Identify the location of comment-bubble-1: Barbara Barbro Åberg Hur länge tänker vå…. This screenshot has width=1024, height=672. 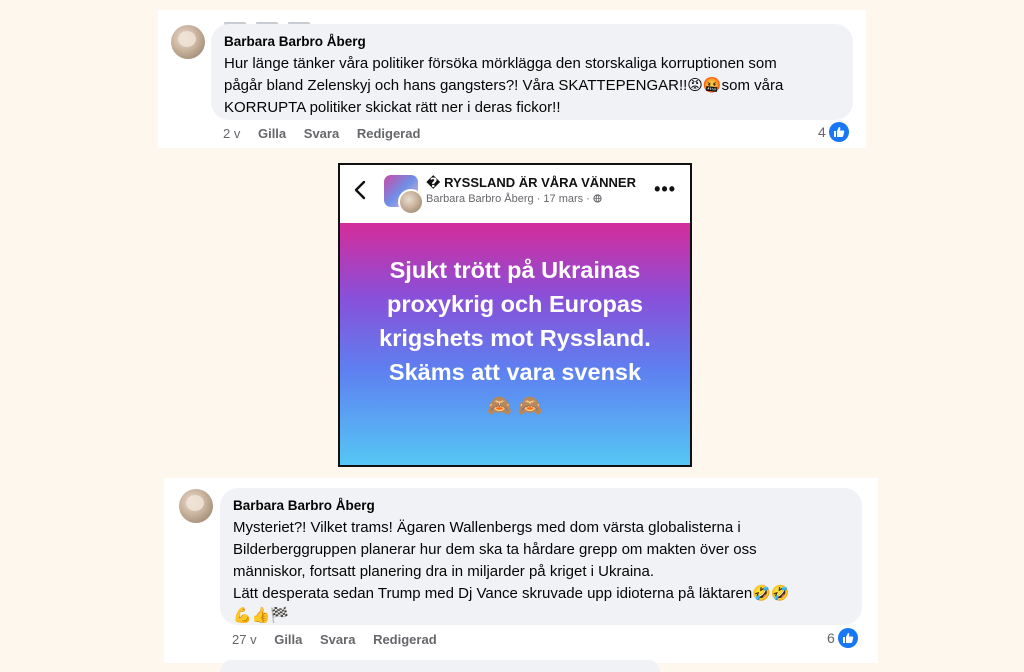
(532, 72).